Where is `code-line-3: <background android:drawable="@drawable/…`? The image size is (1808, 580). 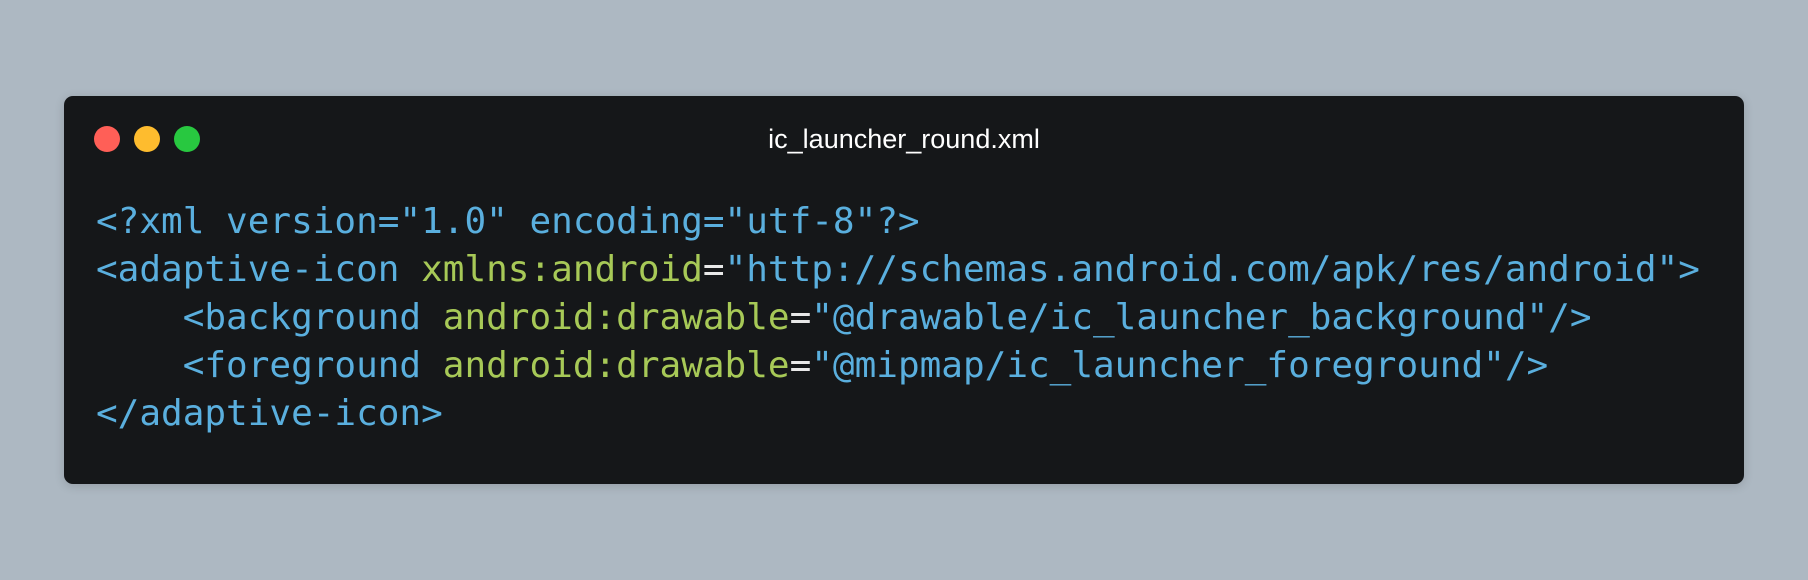 code-line-3: <background android:drawable="@drawable/… is located at coordinates (898, 318).